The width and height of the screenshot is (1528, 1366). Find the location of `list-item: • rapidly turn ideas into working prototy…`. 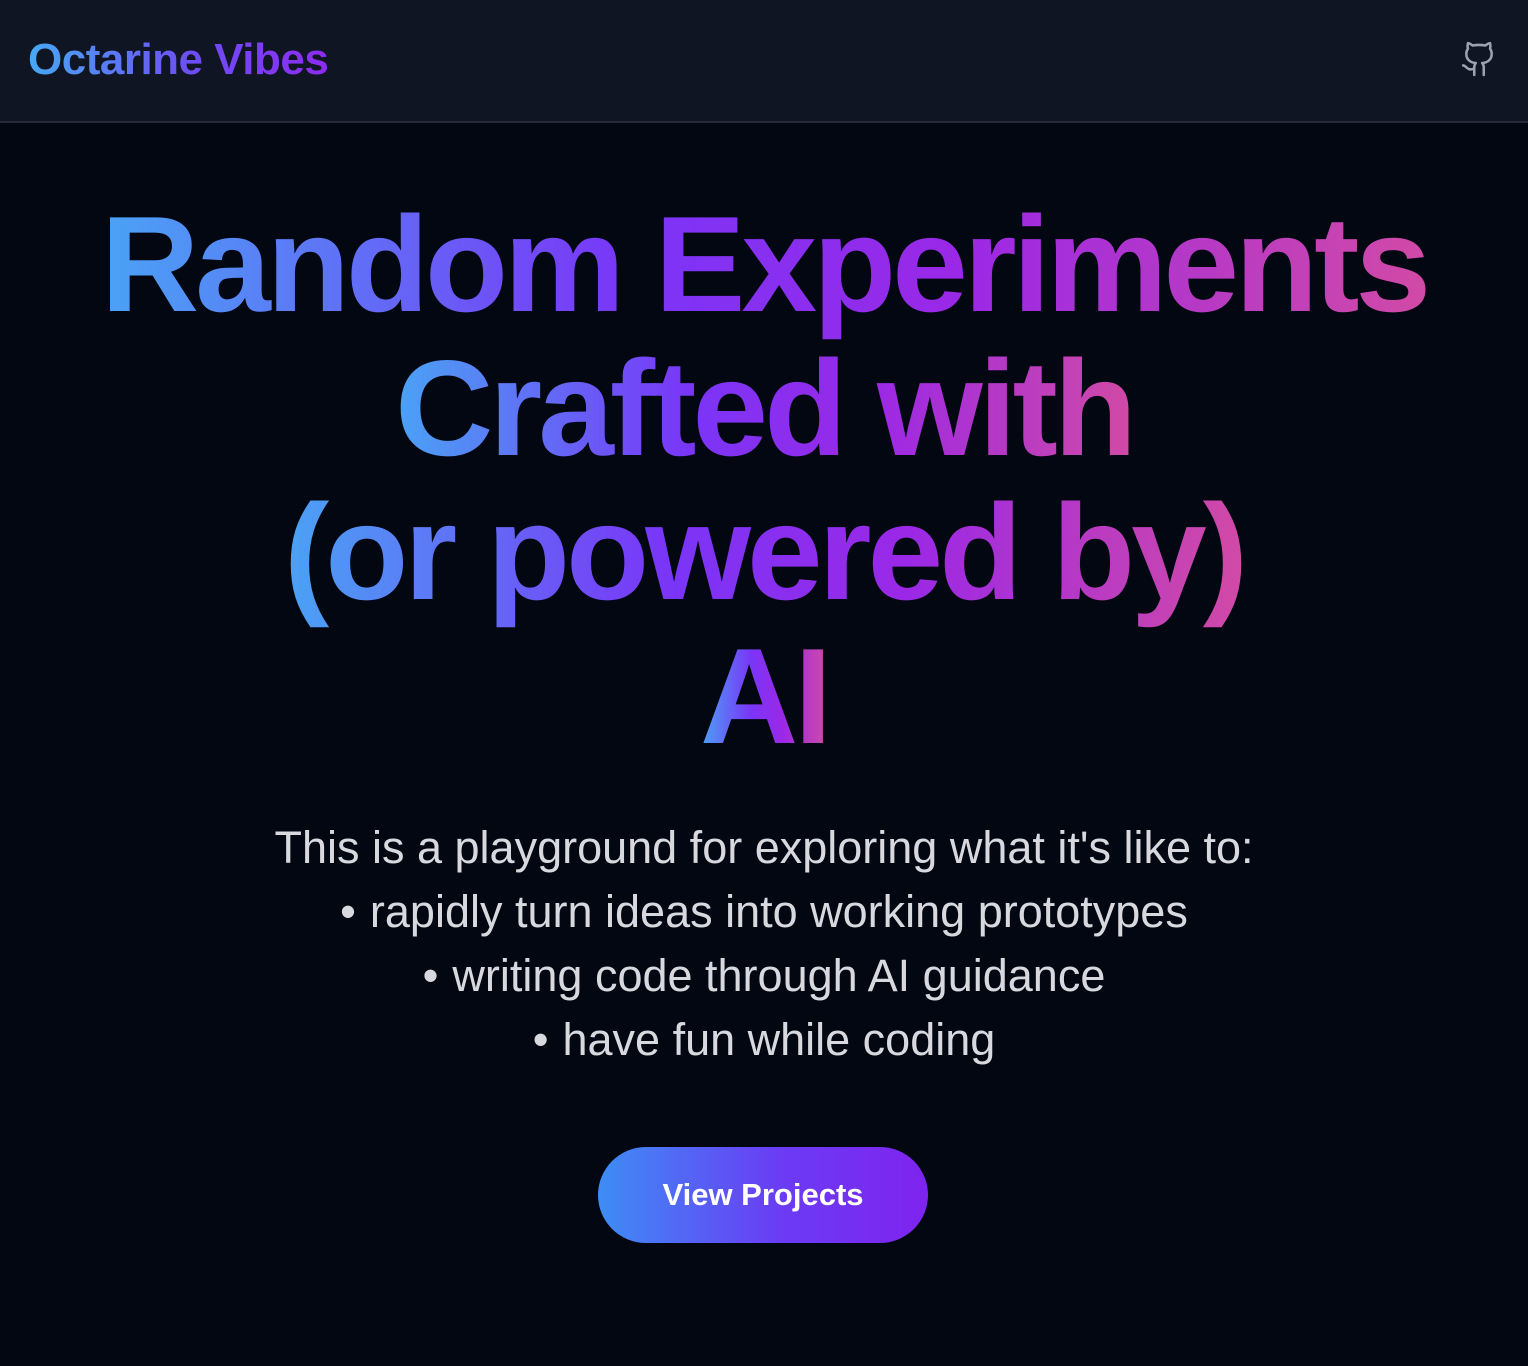

list-item: • rapidly turn ideas into working prototy… is located at coordinates (764, 912).